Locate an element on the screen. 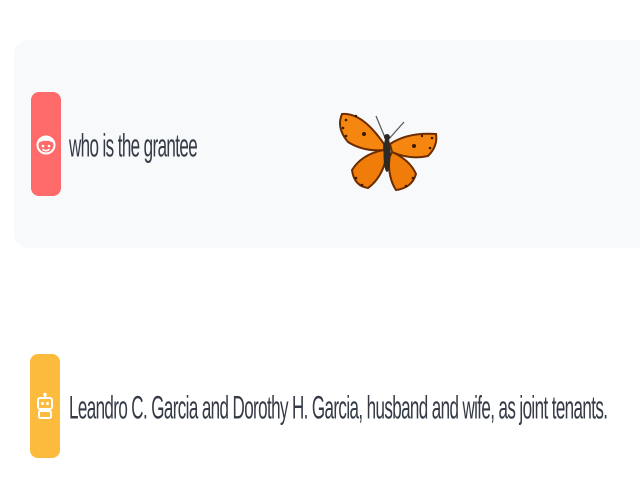 The image size is (640, 480). butterfly-icon is located at coordinates (388, 152).